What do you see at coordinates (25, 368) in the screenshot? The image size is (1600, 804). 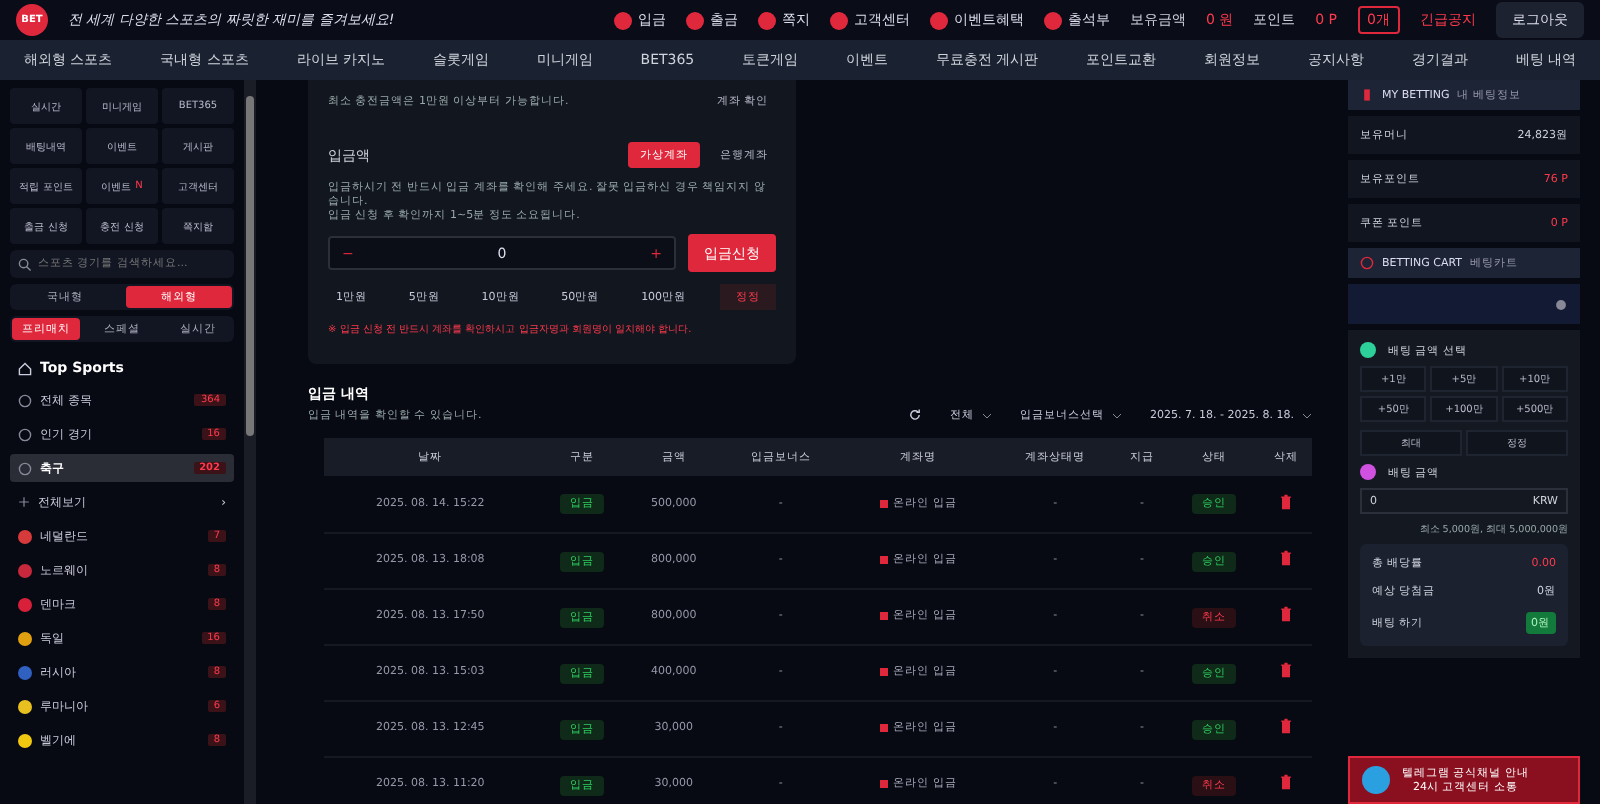 I see `home-icon` at bounding box center [25, 368].